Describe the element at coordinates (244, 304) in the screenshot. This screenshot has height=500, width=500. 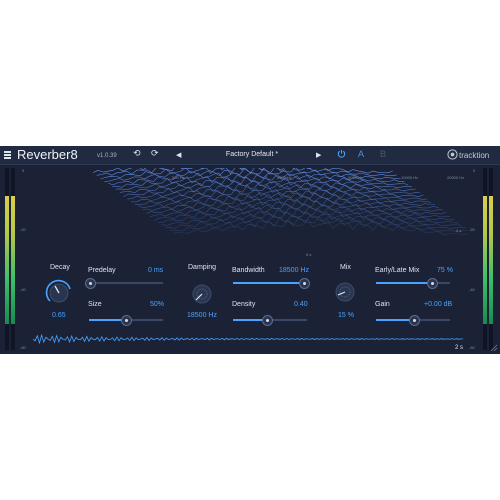
I see `density-label: Density` at that location.